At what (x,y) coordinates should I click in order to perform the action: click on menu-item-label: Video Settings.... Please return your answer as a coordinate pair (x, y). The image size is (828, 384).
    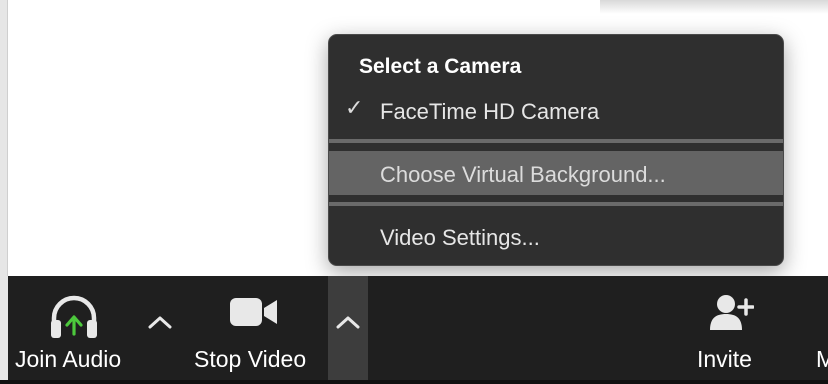
    Looking at the image, I should click on (460, 237).